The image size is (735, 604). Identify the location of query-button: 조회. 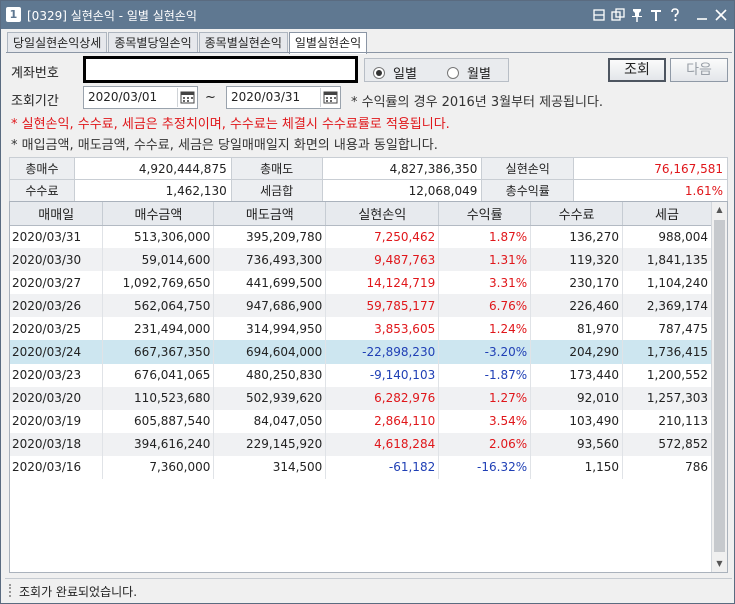
(637, 70).